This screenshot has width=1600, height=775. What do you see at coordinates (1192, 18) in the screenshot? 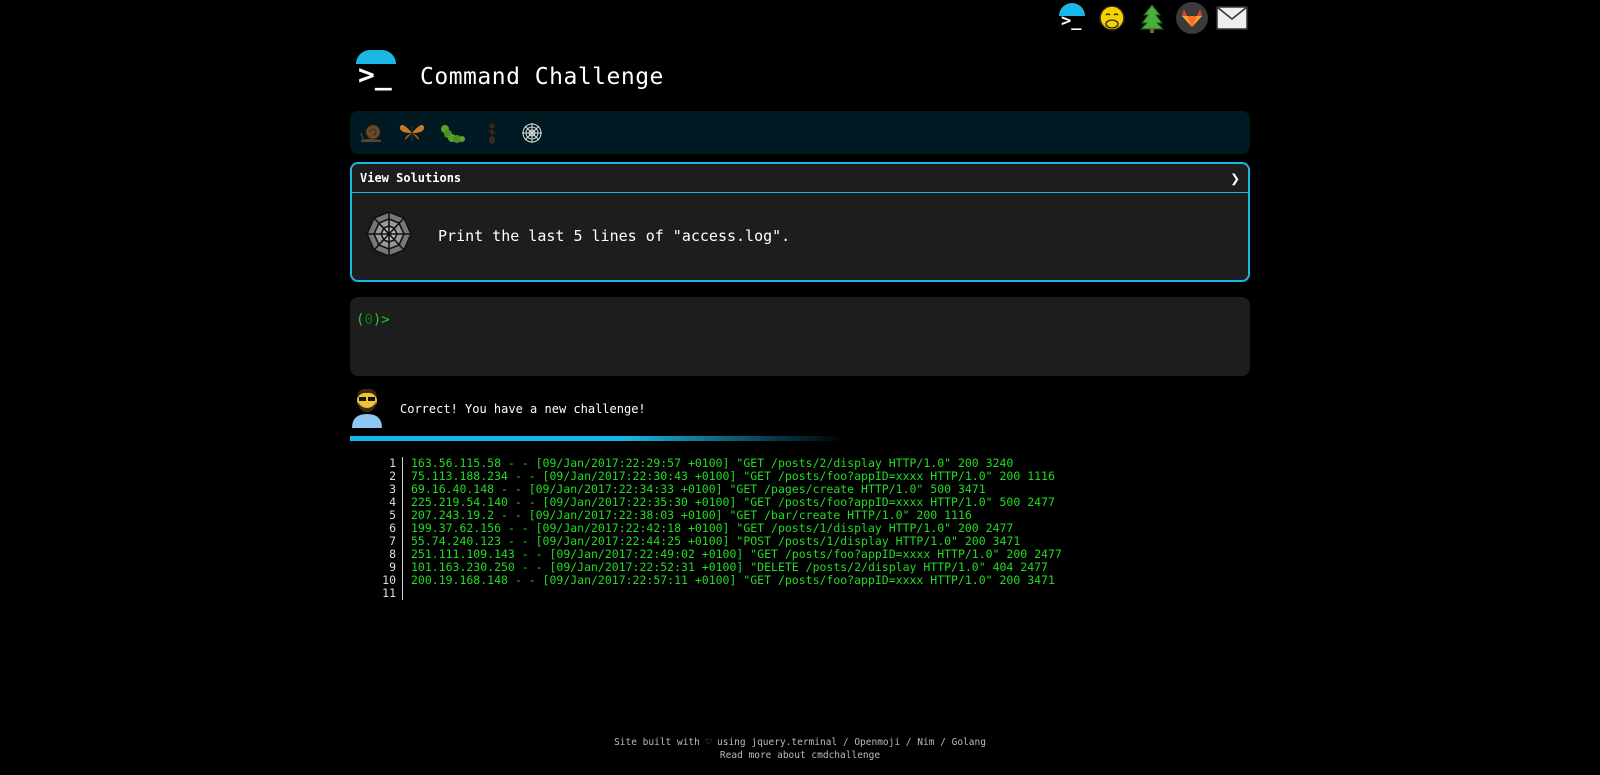
I see `gitlab-icon` at bounding box center [1192, 18].